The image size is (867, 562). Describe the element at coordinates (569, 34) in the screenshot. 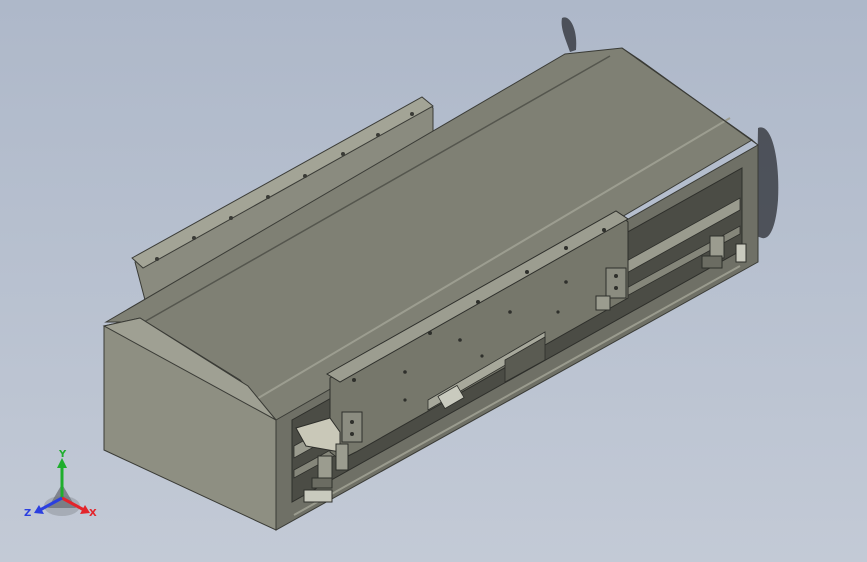

I see `motor-shadow-top` at that location.